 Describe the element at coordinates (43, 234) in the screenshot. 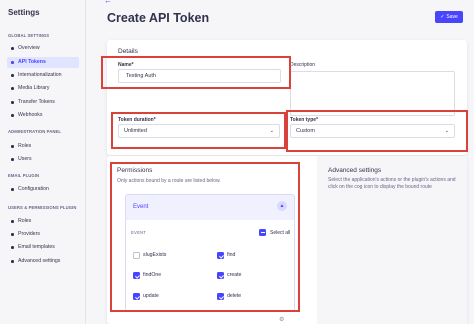

I see `sidebar-item-providers: Providers` at that location.